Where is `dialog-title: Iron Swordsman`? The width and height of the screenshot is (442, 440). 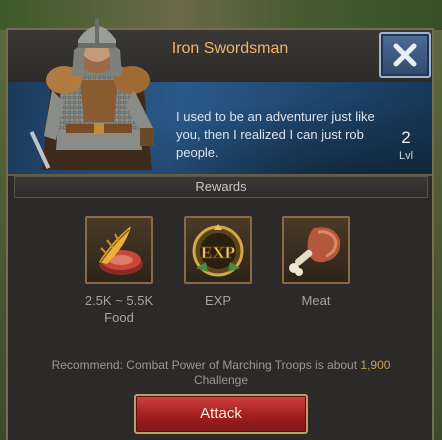
dialog-title: Iron Swordsman is located at coordinates (230, 48).